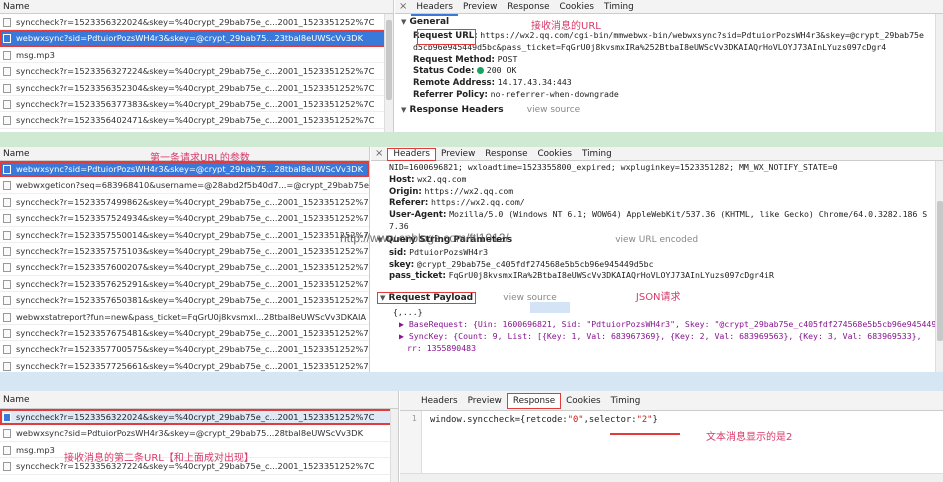  I want to click on annotation-underline, so click(645, 434).